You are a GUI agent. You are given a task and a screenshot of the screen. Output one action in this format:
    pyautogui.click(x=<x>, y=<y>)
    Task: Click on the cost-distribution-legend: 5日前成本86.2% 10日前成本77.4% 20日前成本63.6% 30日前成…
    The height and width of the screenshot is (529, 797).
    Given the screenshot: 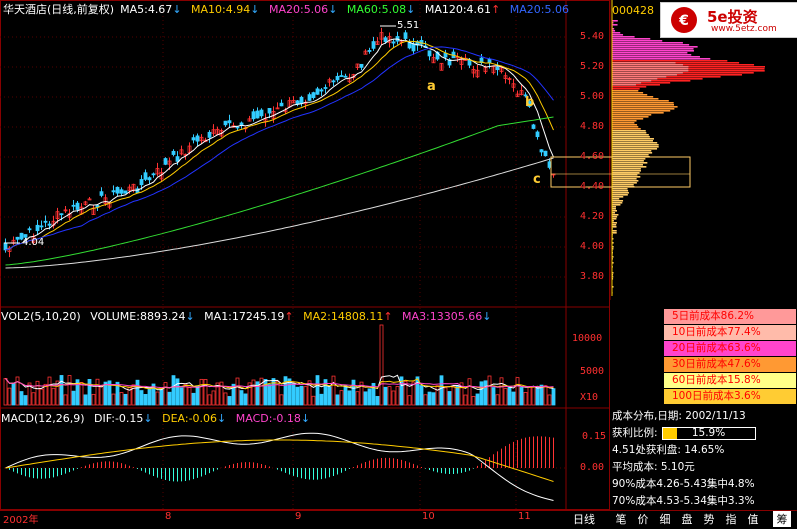 What is the action you would take?
    pyautogui.click(x=730, y=357)
    